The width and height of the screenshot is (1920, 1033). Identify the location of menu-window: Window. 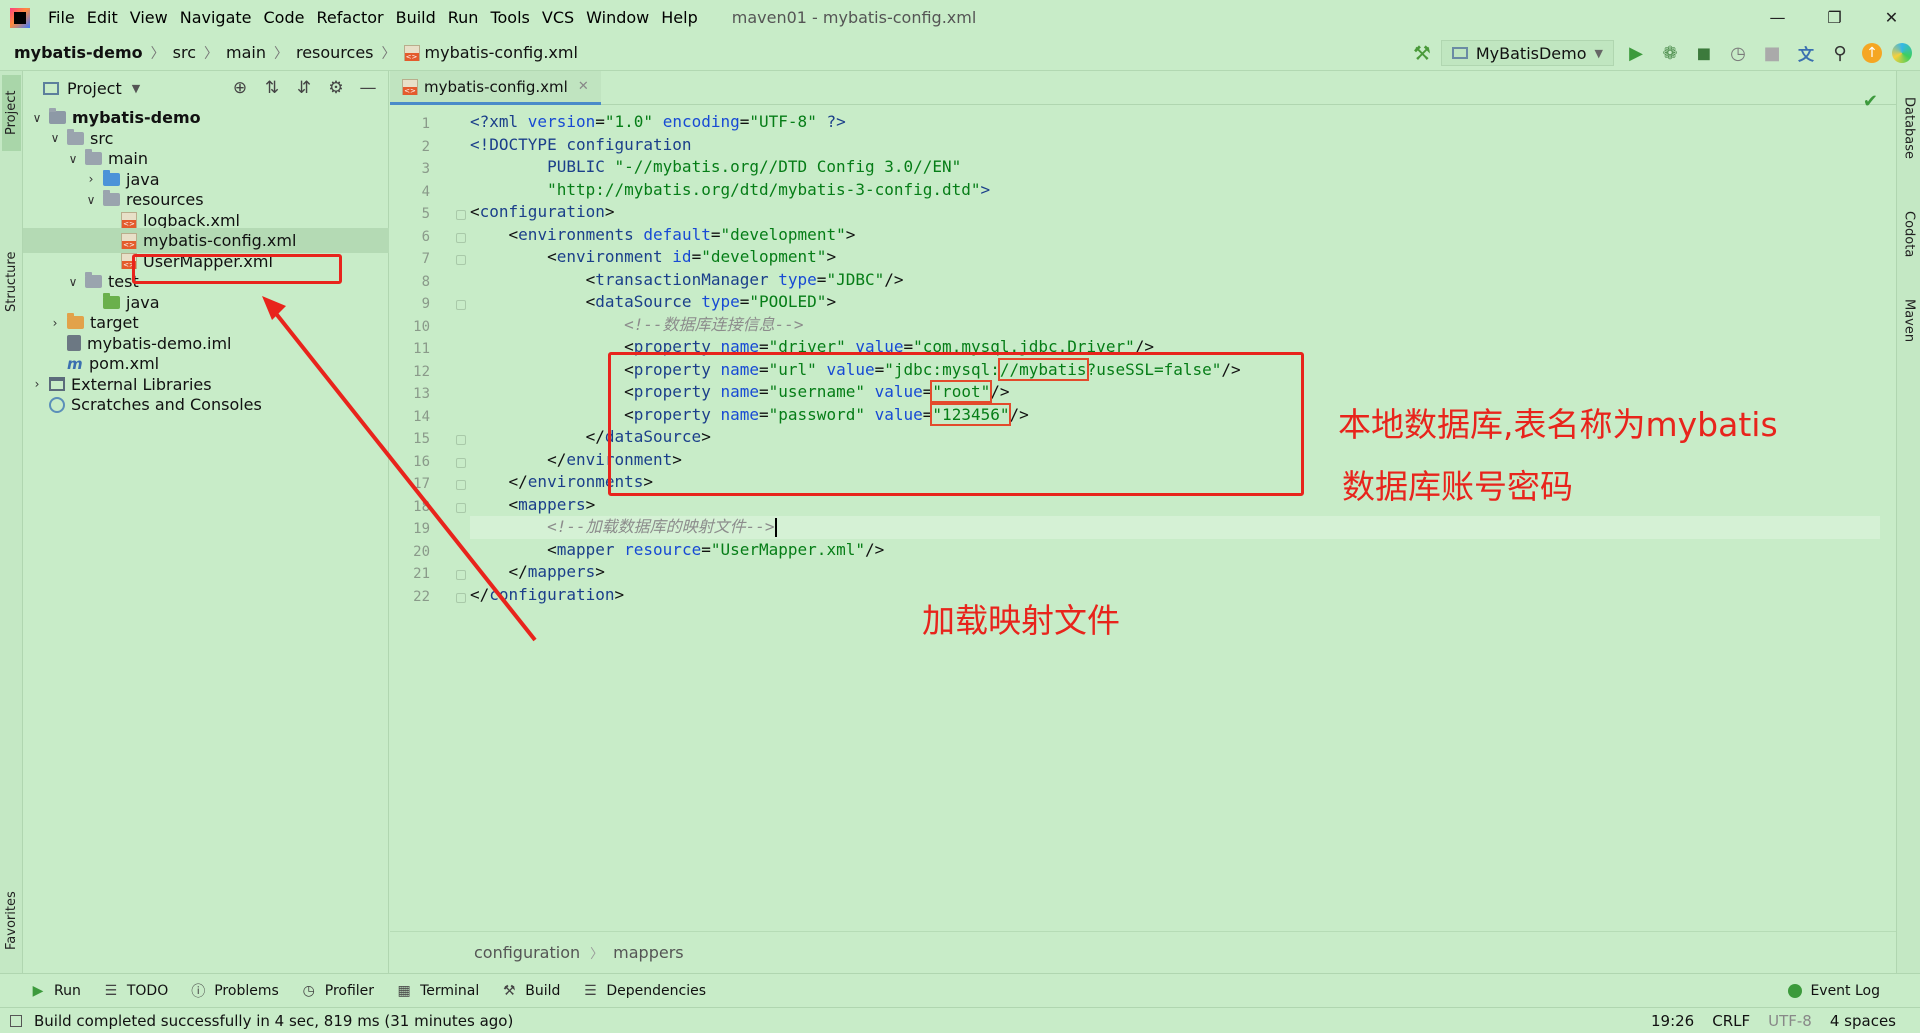
(617, 17).